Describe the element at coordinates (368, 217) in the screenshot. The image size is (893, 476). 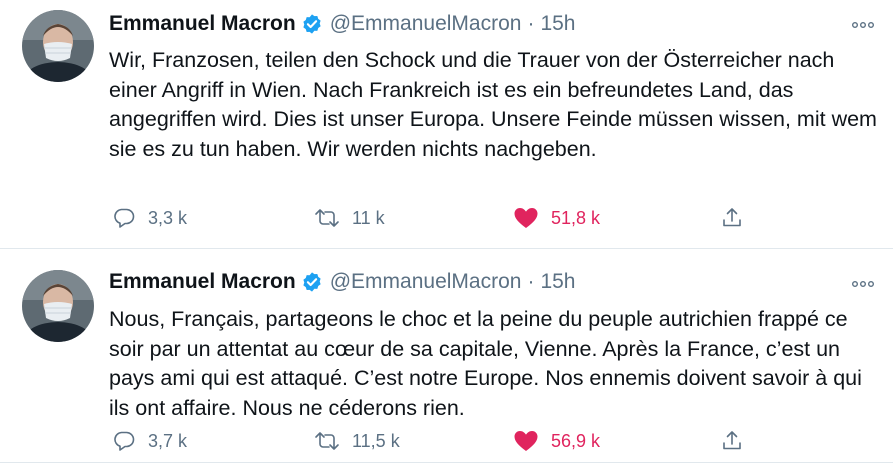
I see `retweet-count: 11 k` at that location.